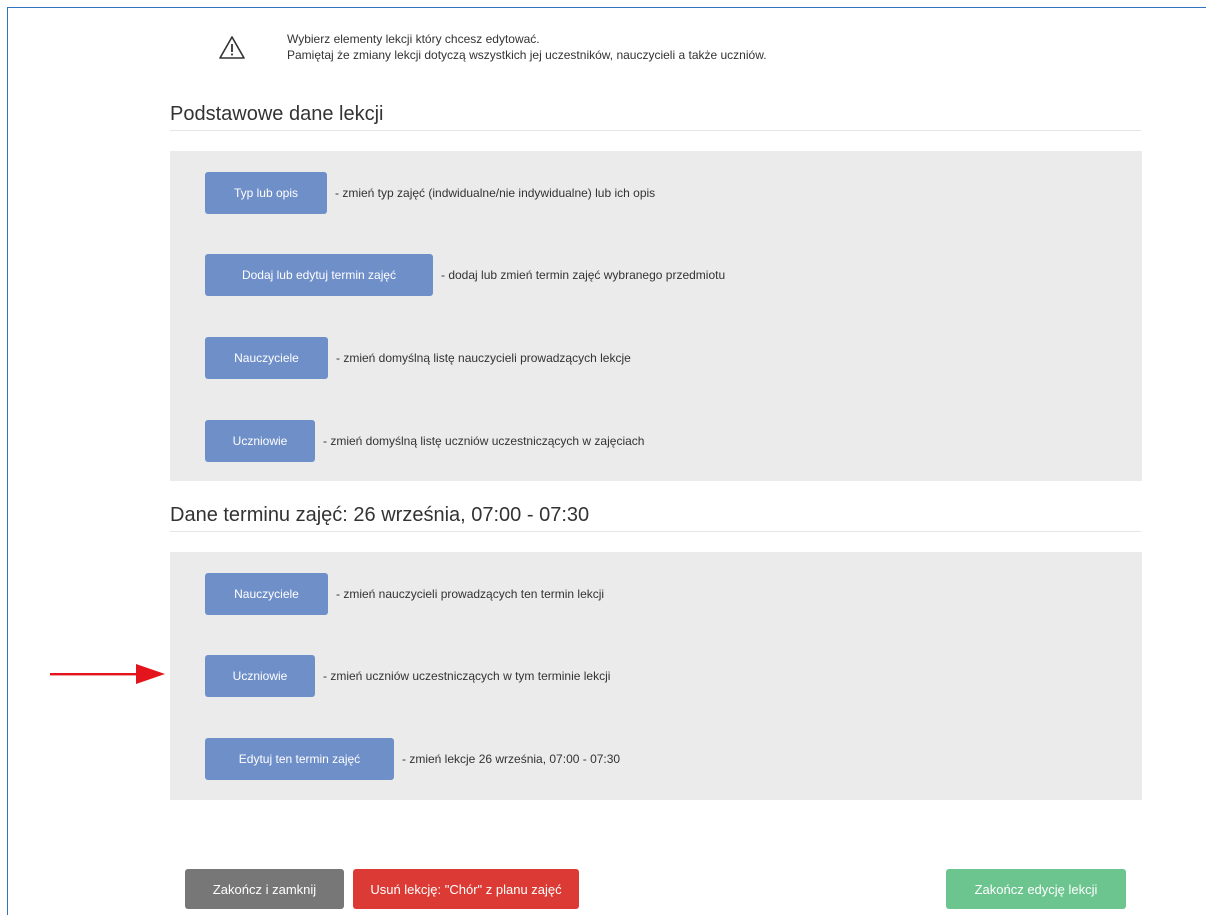  What do you see at coordinates (655, 531) in the screenshot?
I see `term-section-divider` at bounding box center [655, 531].